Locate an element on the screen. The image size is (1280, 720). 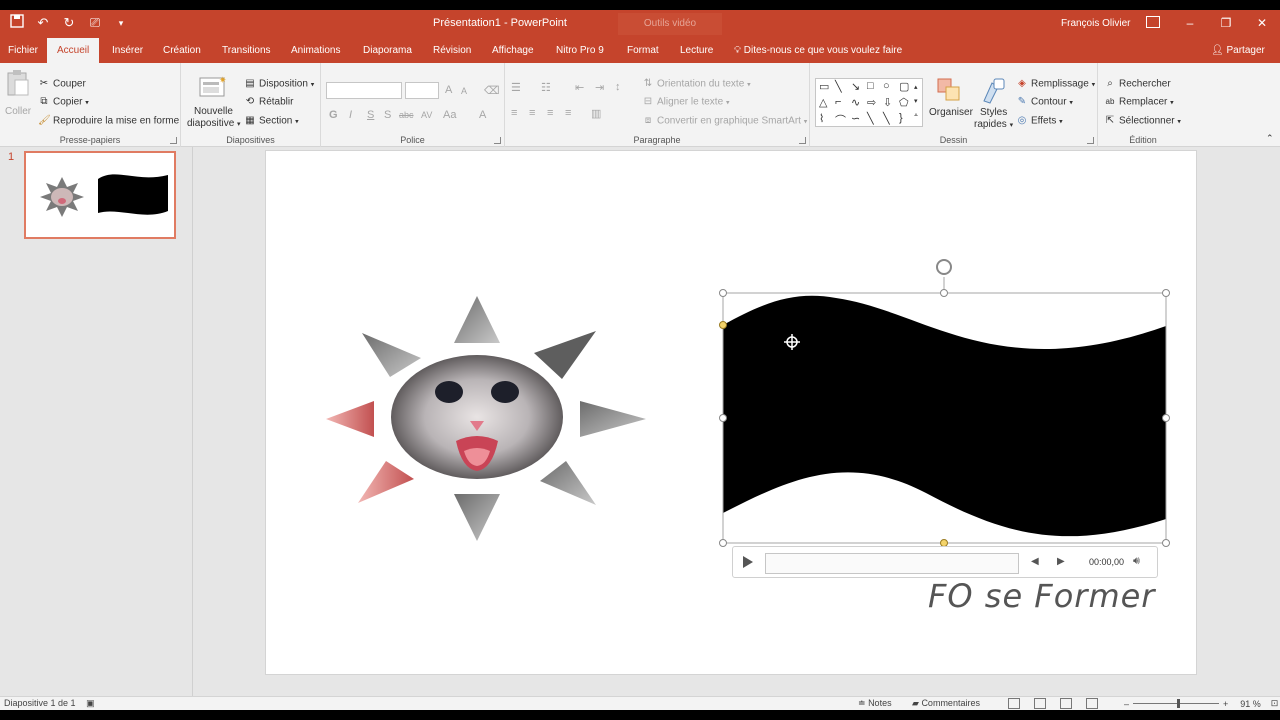
zoom-out-icon: – is located at coordinates (1126, 704).